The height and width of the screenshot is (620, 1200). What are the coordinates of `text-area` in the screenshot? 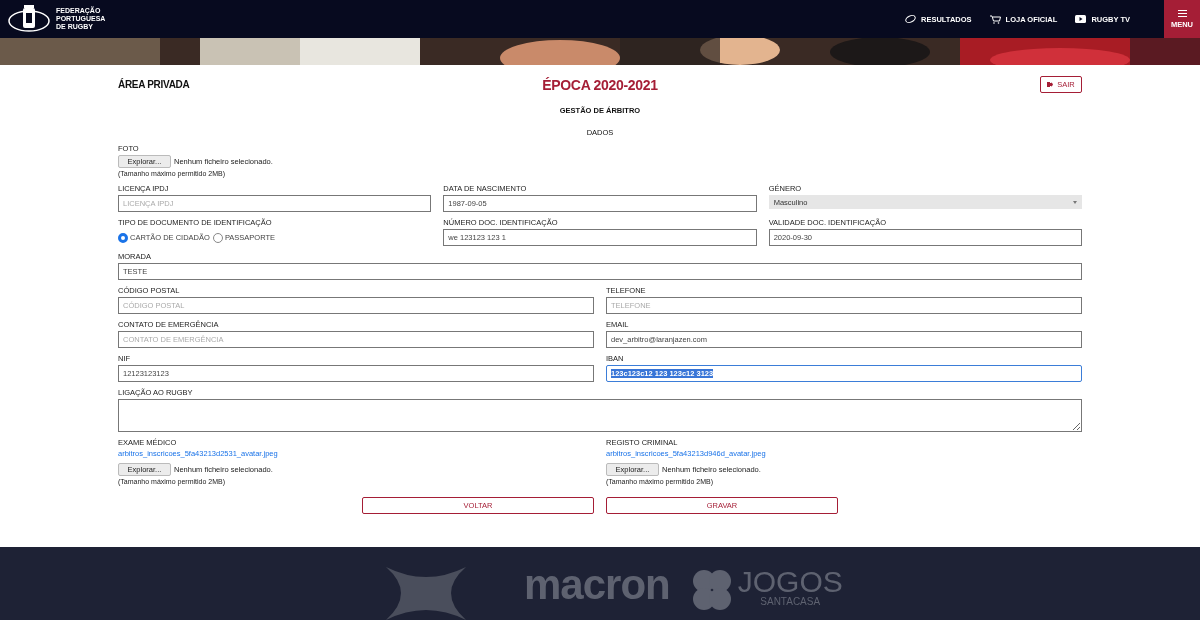 It's located at (600, 415).